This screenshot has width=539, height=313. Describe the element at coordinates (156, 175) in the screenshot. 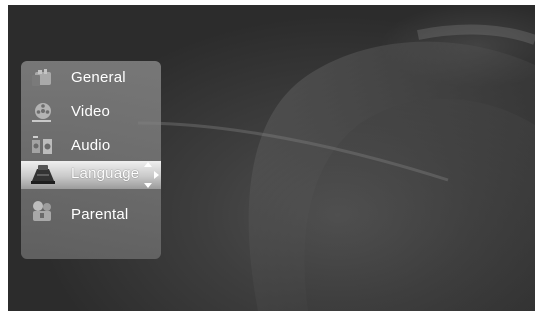

I see `submenu-right-arrow-icon` at that location.